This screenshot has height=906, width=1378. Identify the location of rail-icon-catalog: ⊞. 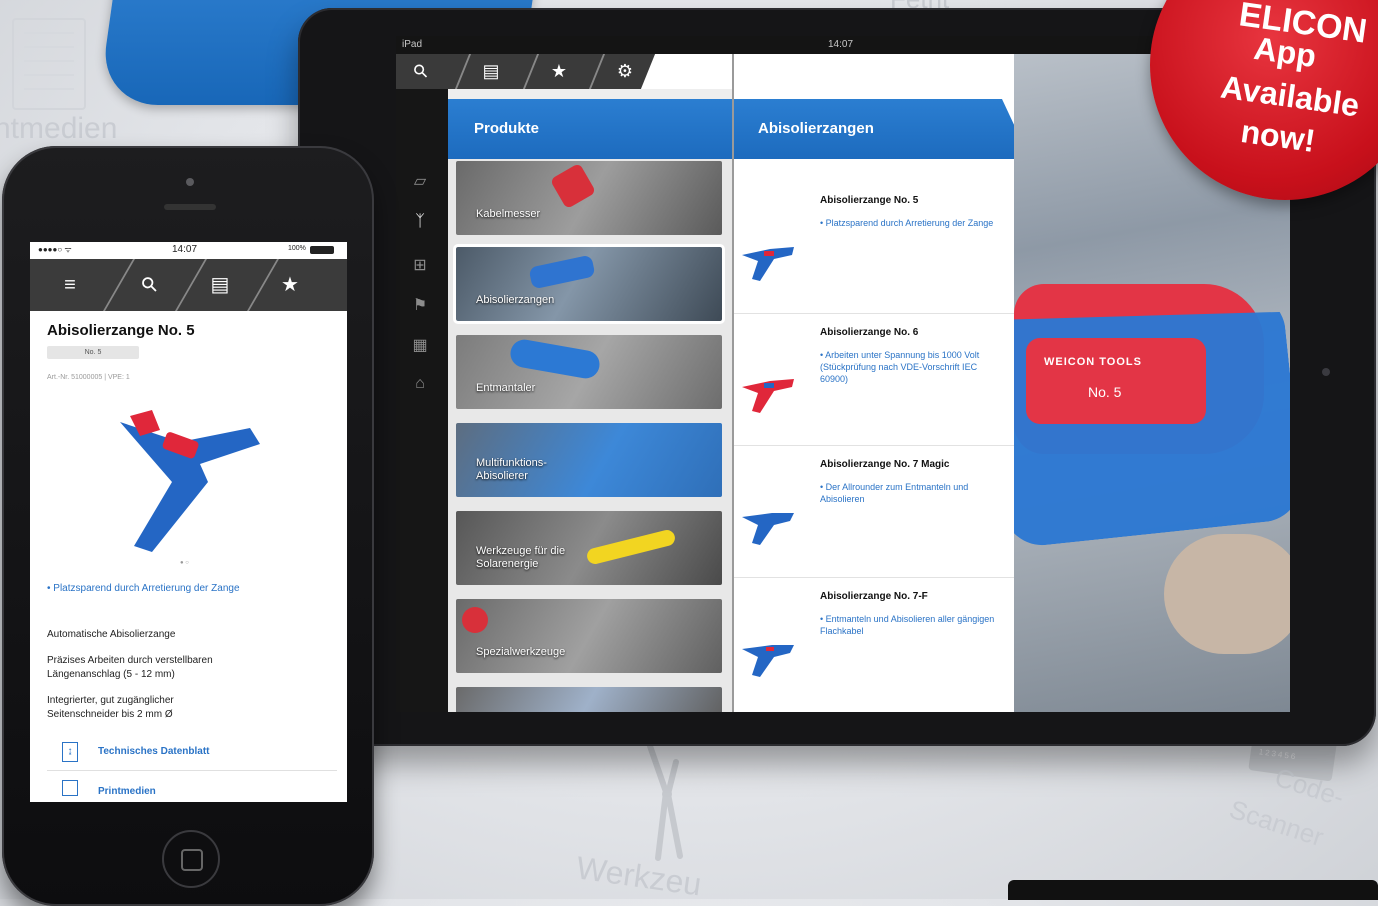
(420, 266).